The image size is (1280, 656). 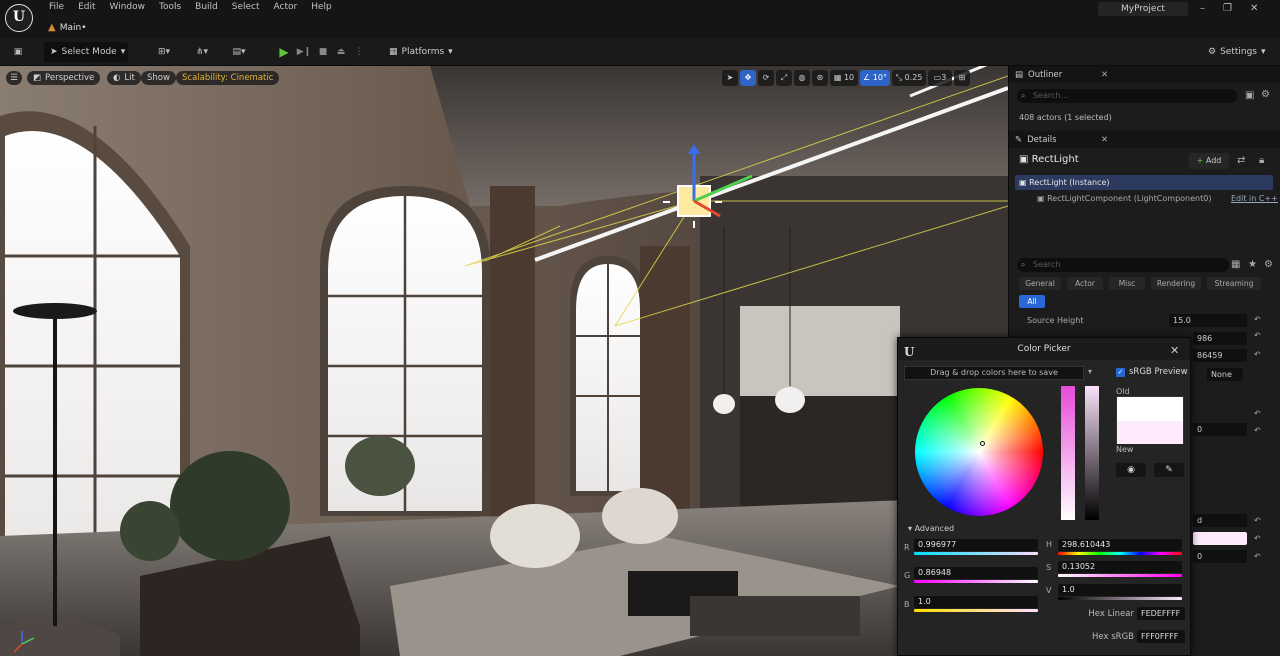 What do you see at coordinates (1127, 283) in the screenshot?
I see `category-misc: Misc` at bounding box center [1127, 283].